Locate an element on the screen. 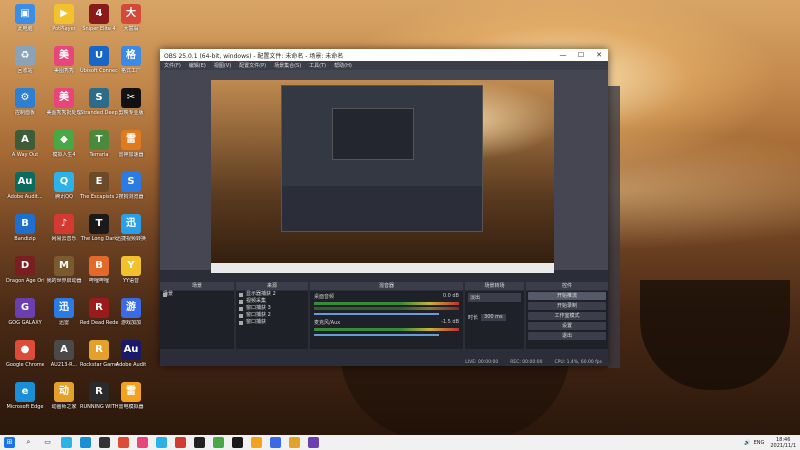 The height and width of the screenshot is (450, 800). task-view-icon: ▭ is located at coordinates (47, 442).